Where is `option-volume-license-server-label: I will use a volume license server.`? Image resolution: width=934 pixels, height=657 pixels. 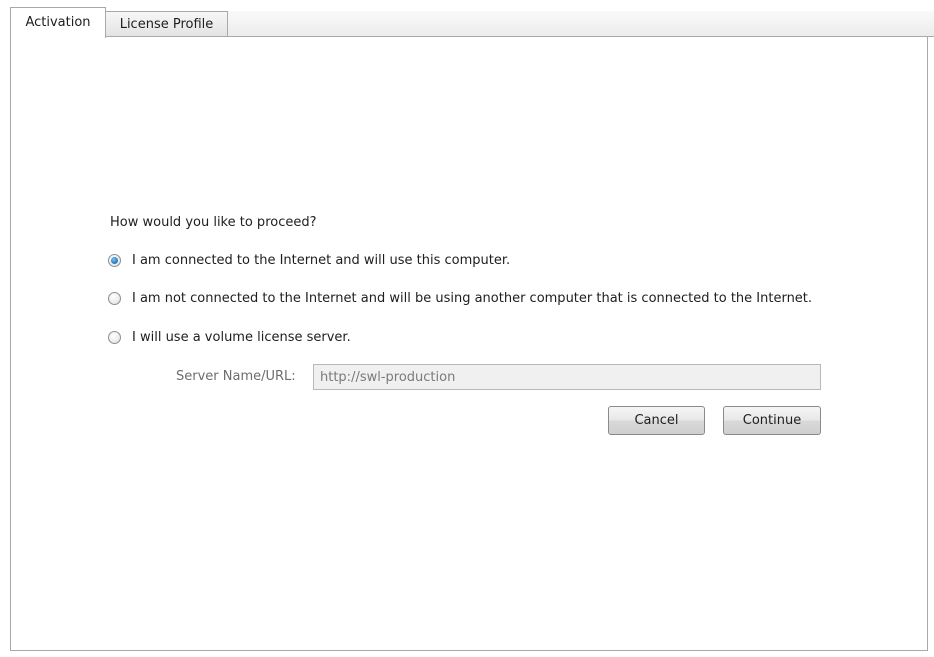
option-volume-license-server-label: I will use a volume license server. is located at coordinates (241, 337).